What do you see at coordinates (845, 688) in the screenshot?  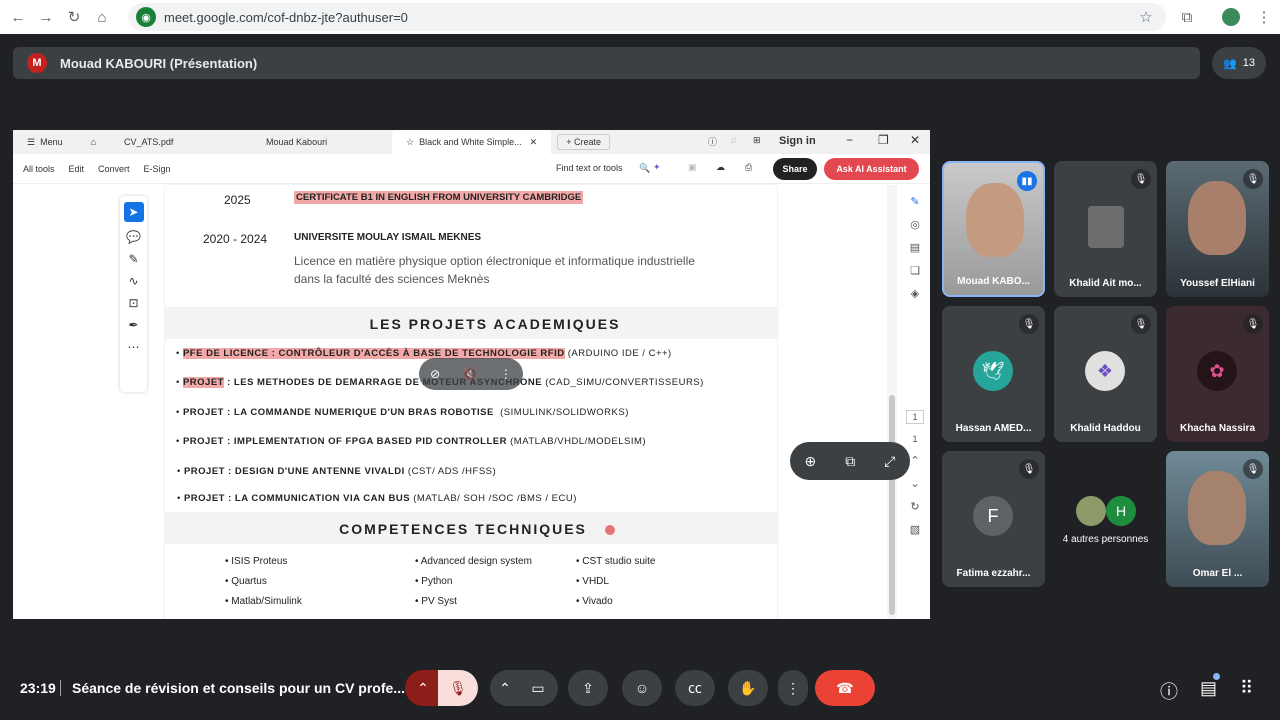 I see `leave-call-button: ☎` at bounding box center [845, 688].